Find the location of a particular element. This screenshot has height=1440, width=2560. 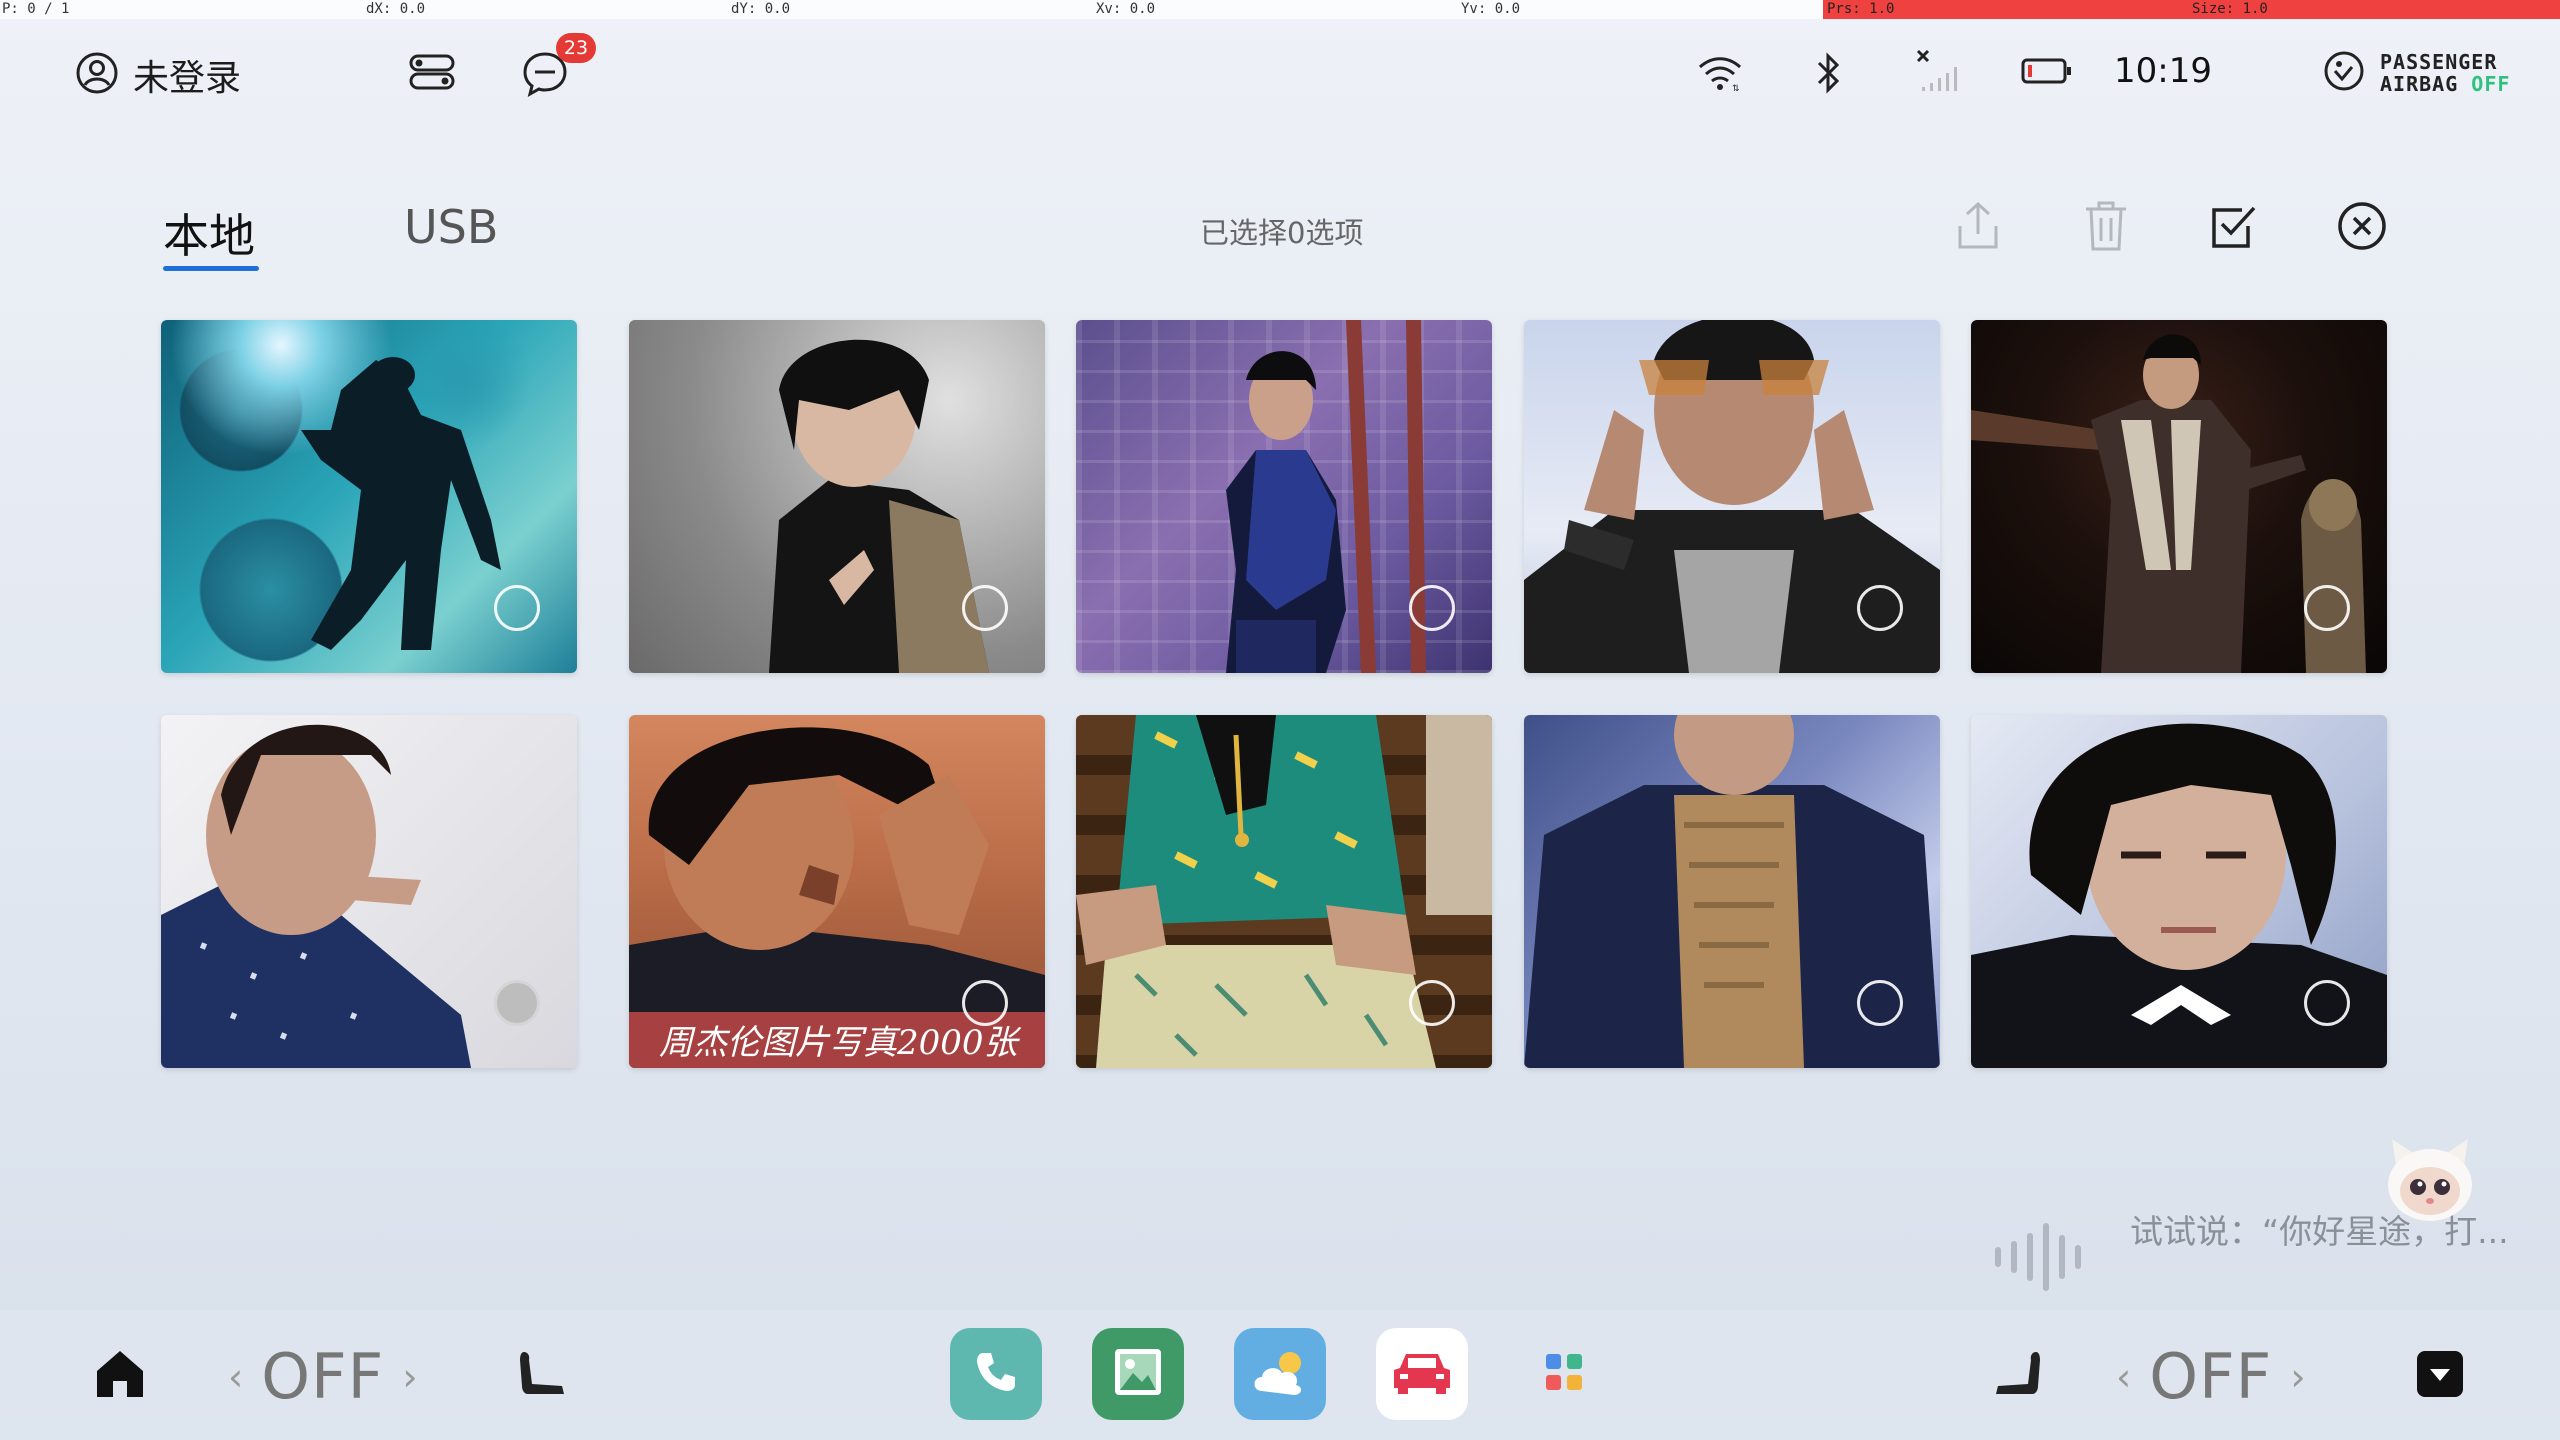

left-hvac-value: OFF is located at coordinates (323, 1376).